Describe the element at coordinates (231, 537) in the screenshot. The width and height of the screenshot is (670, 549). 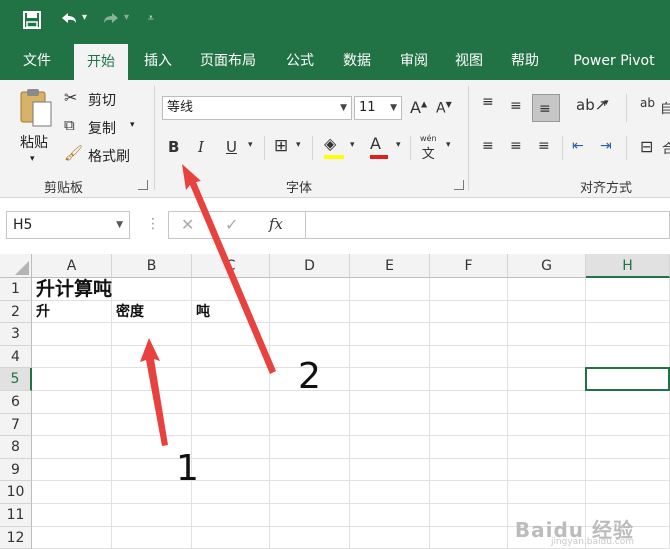
I see `cell-c12` at that location.